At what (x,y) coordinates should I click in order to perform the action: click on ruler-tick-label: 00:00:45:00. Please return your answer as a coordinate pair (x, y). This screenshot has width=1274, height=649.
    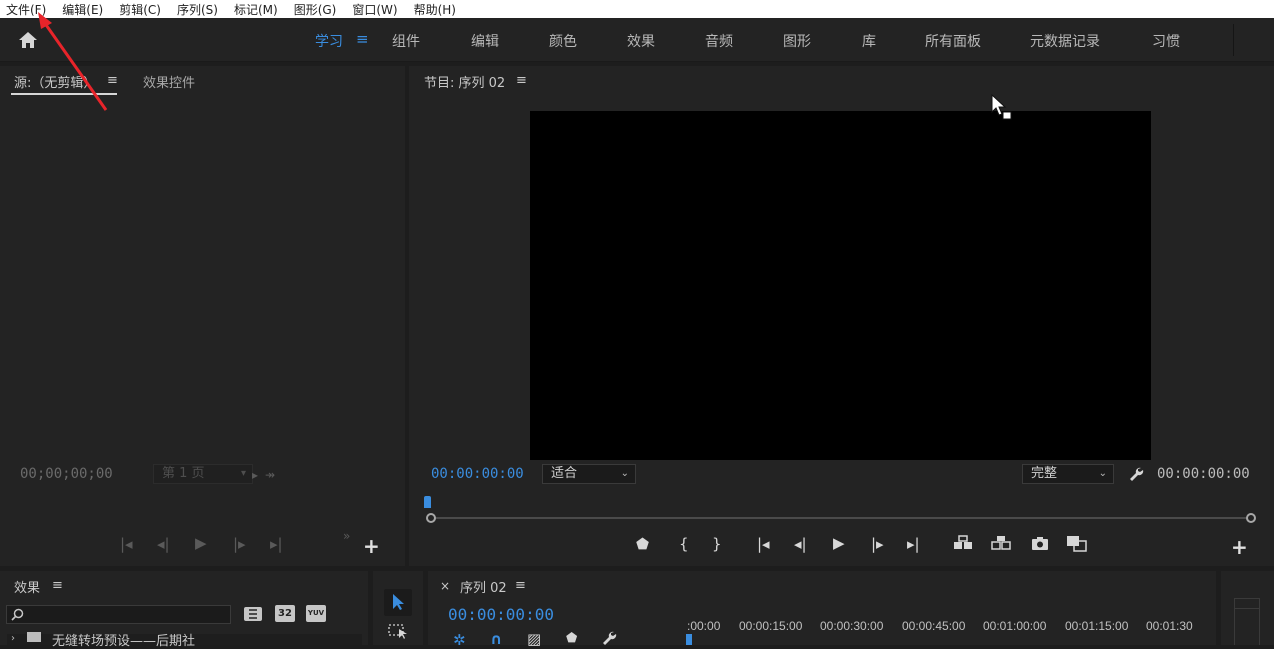
    Looking at the image, I should click on (934, 626).